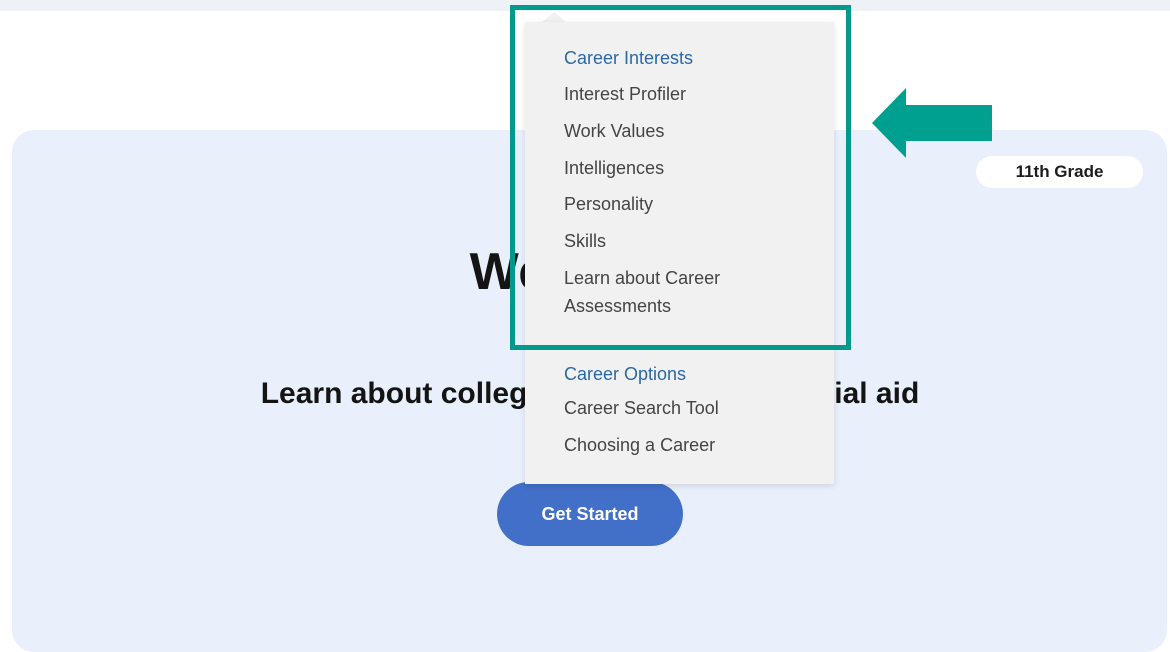 Image resolution: width=1170 pixels, height=652 pixels. I want to click on grade-badge: 11th Grade, so click(1059, 172).